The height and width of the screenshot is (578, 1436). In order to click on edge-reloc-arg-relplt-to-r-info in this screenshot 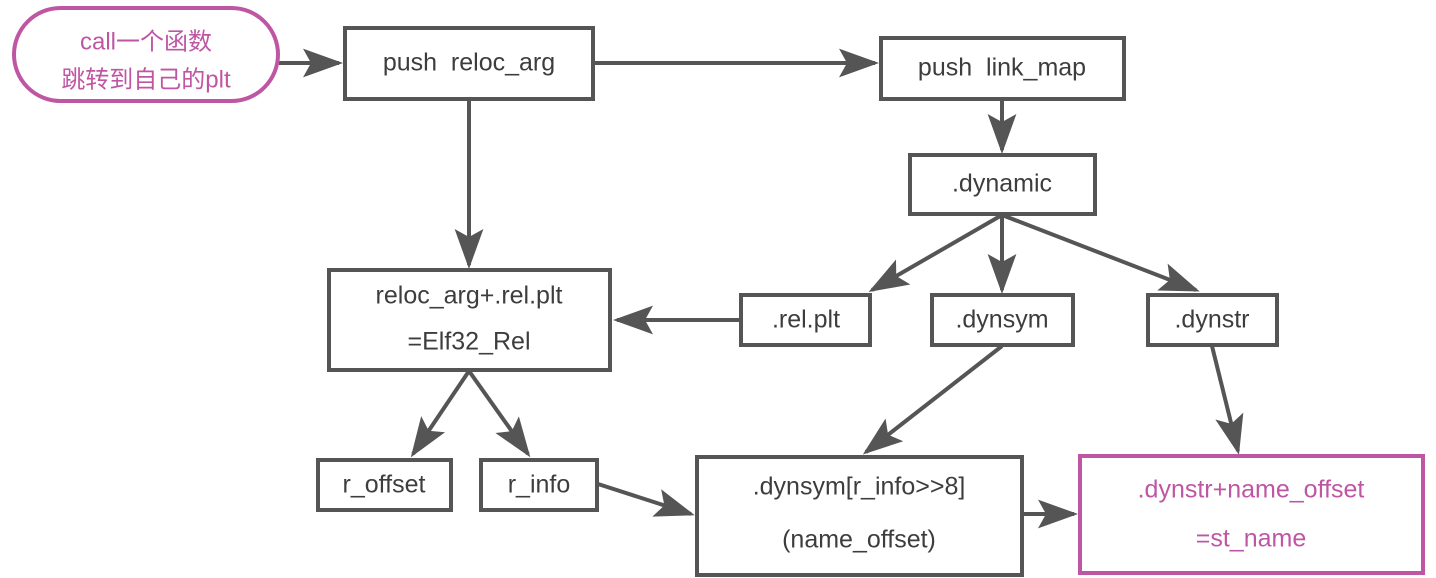, I will do `click(499, 413)`.